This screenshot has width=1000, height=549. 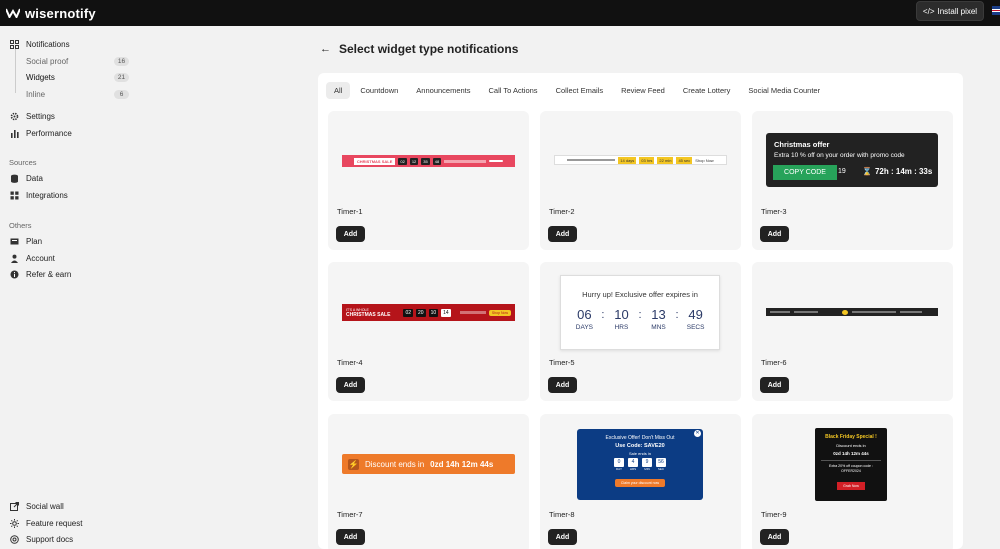 I want to click on sidebar-item-social-proof: Social proof 16, so click(x=78, y=61).